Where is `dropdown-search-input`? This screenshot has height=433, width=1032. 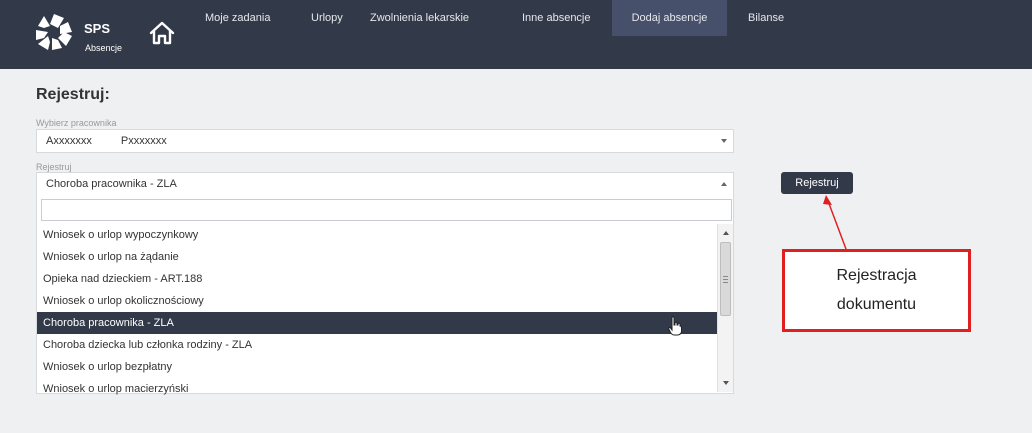 dropdown-search-input is located at coordinates (386, 210).